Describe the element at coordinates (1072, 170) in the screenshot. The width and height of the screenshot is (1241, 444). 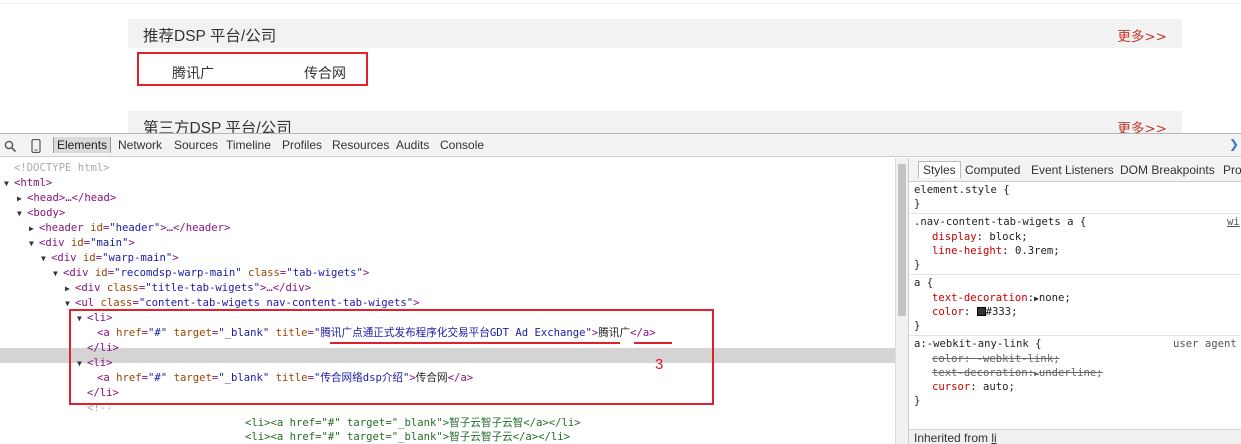
I see `tab-event-listeners: Event Listeners` at that location.